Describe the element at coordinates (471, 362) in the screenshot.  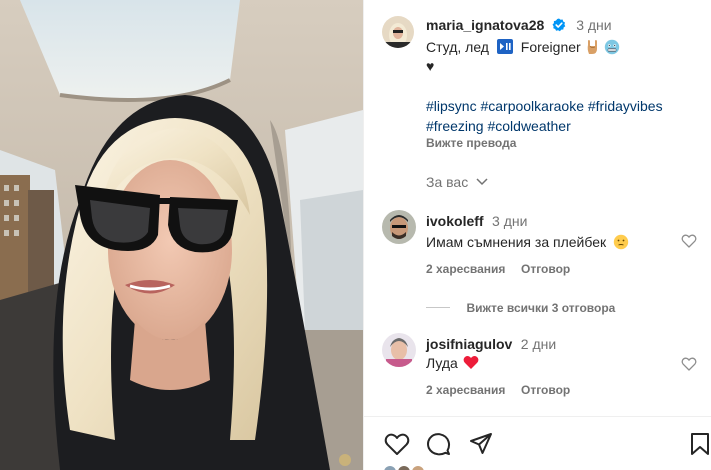
I see `red-heart-emoji` at that location.